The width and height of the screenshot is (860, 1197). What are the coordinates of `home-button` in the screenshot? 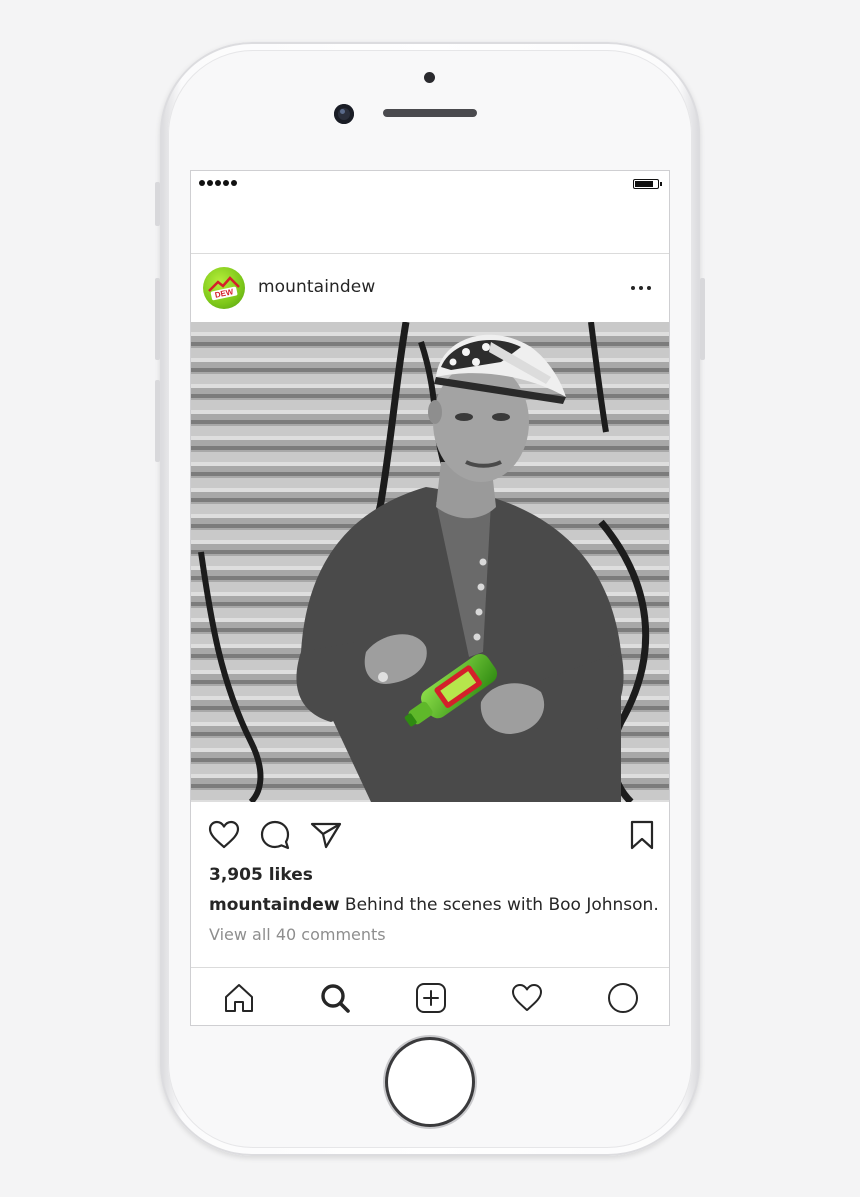 It's located at (430, 1082).